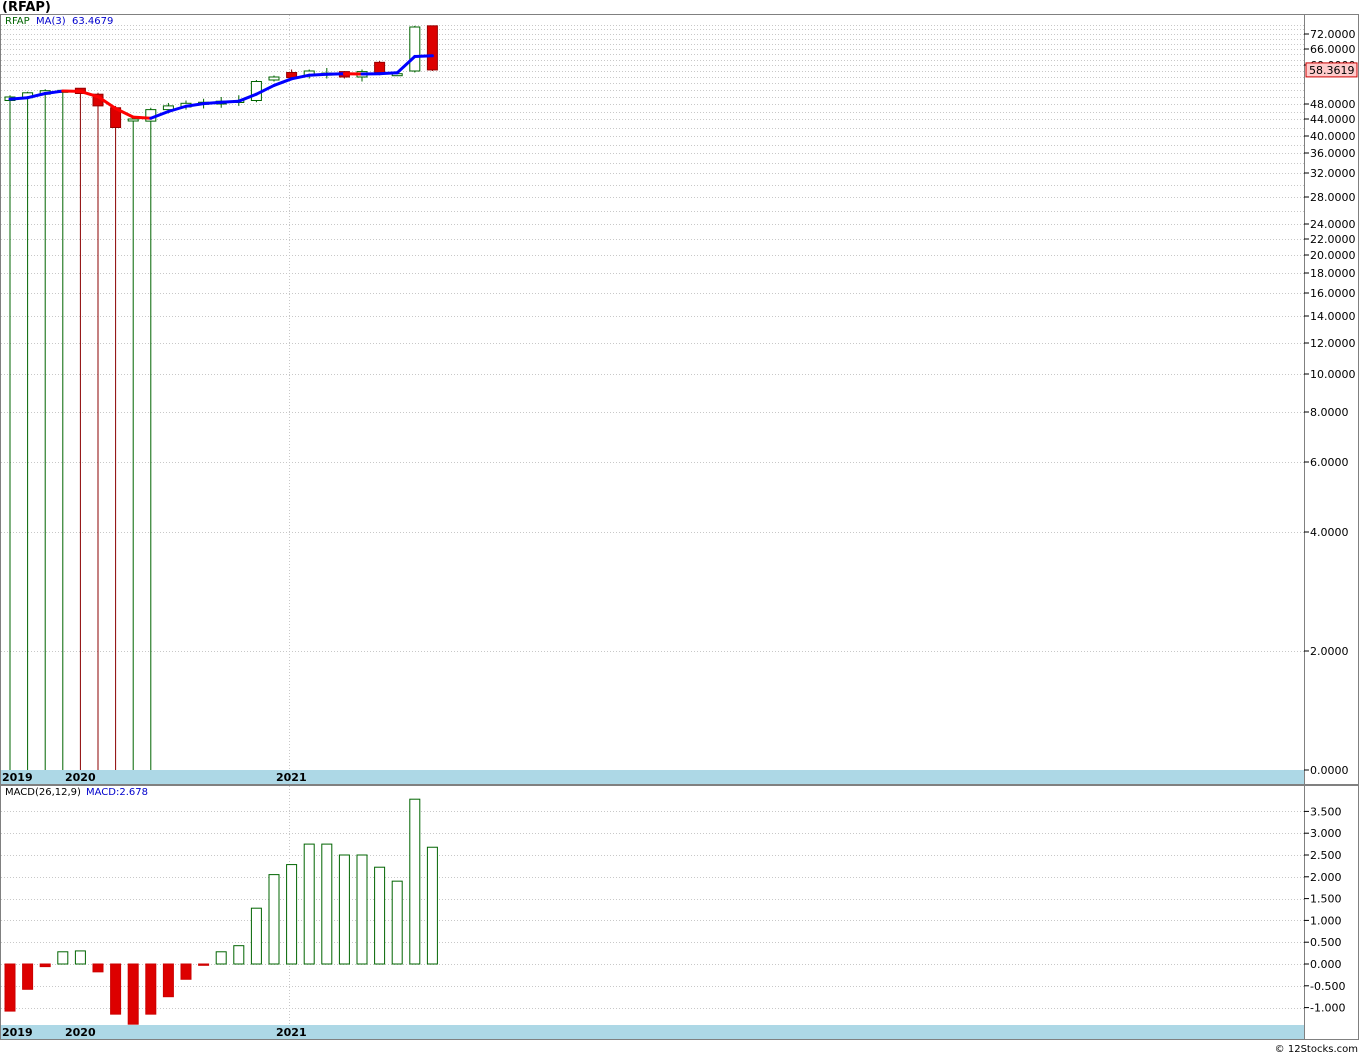 The image size is (1360, 1056). Describe the element at coordinates (1329, 462) in the screenshot. I see `price-tick-label: 6.0000` at that location.